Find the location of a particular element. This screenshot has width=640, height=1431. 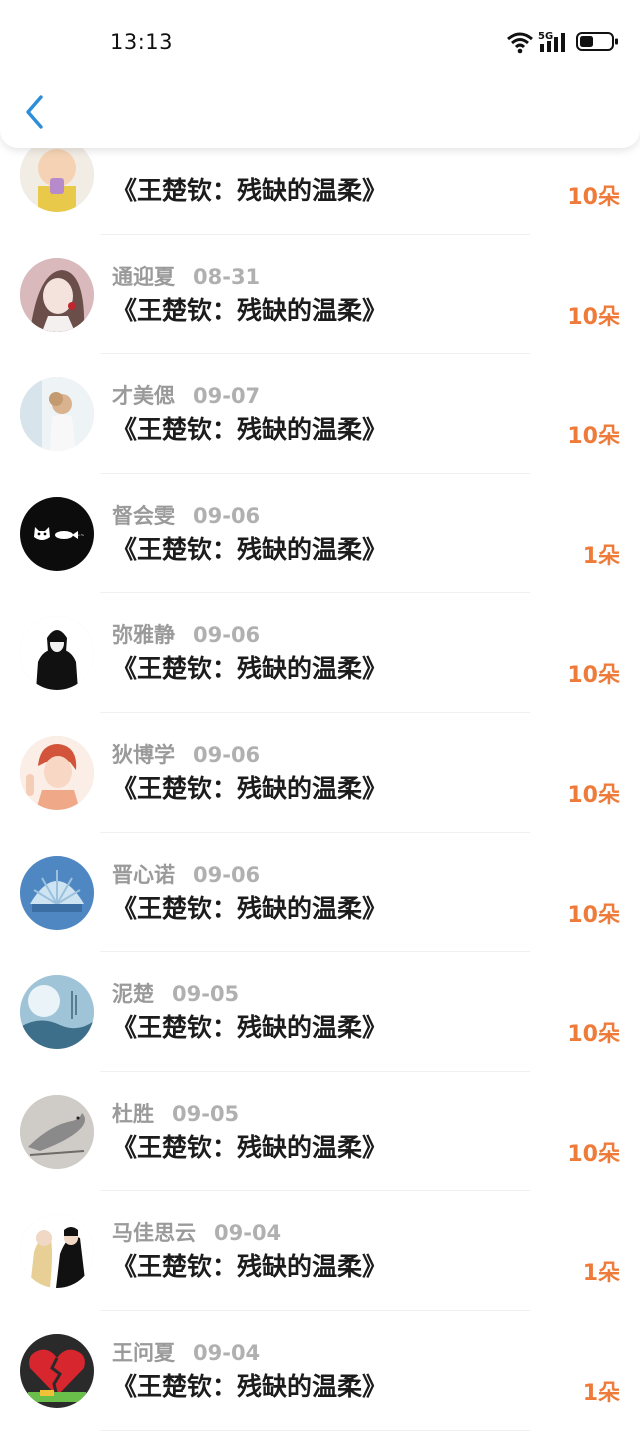

row-meta: 通迎夏 08-31 is located at coordinates (186, 275).